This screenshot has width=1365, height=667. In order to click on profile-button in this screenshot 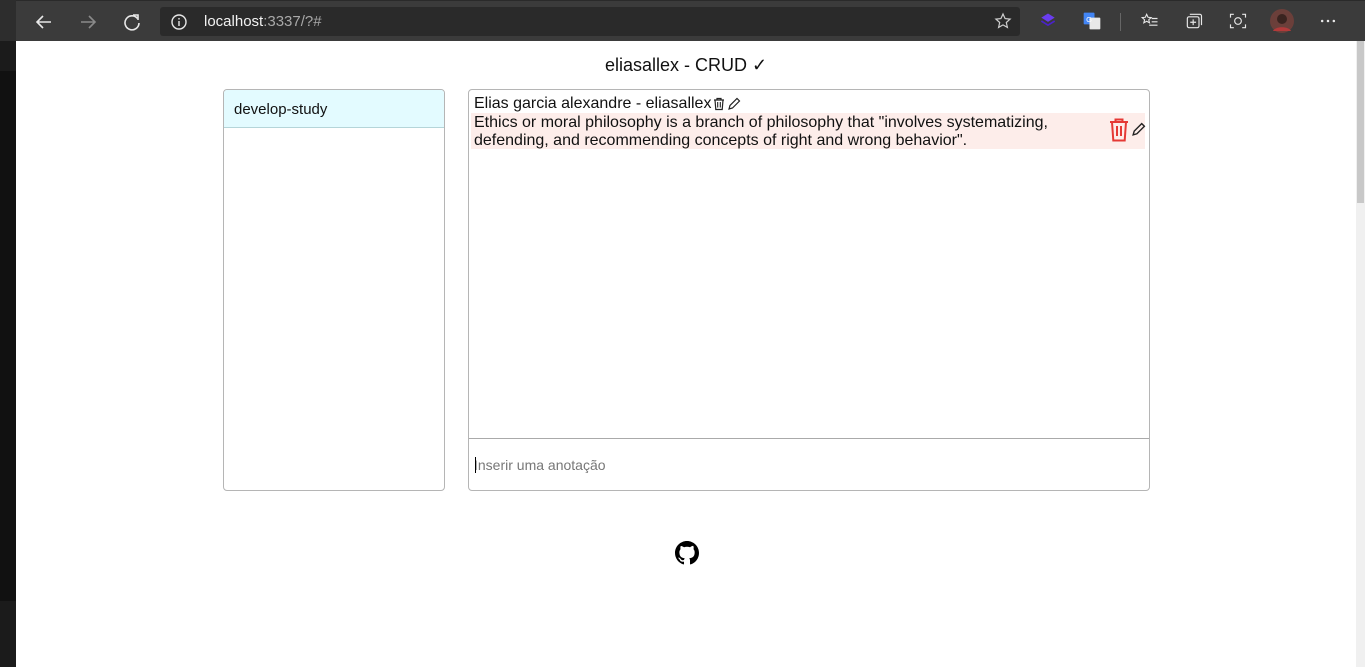, I will do `click(1282, 21)`.